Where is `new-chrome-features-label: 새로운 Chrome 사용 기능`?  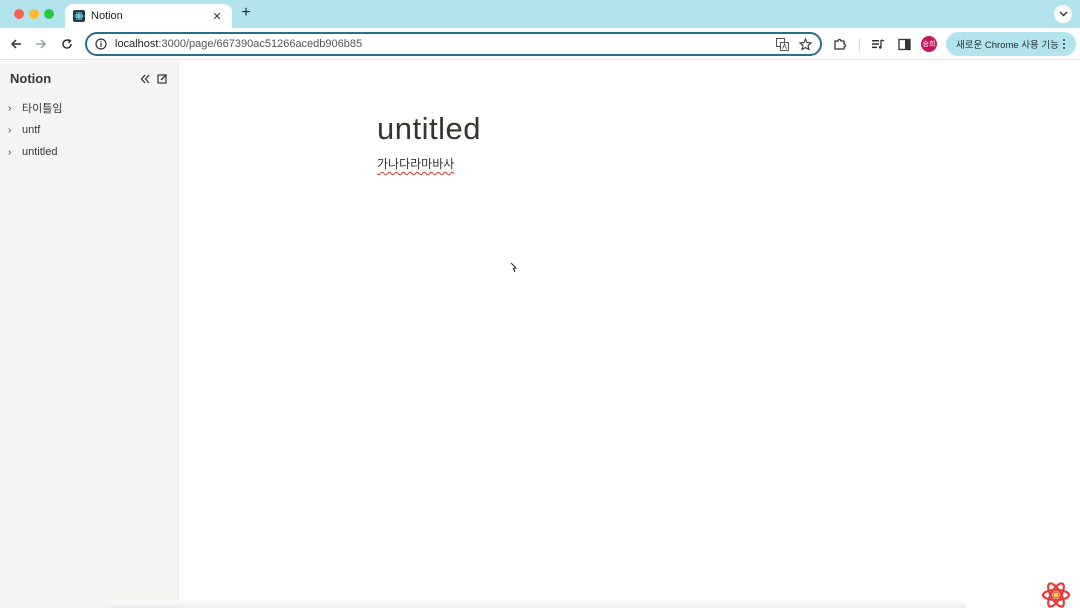 new-chrome-features-label: 새로운 Chrome 사용 기능 is located at coordinates (1007, 45).